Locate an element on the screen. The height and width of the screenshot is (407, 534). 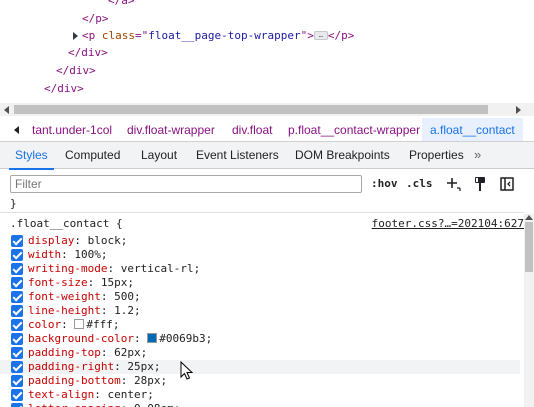
declaration-text: letter-spacing: 0.08em; is located at coordinates (104, 404).